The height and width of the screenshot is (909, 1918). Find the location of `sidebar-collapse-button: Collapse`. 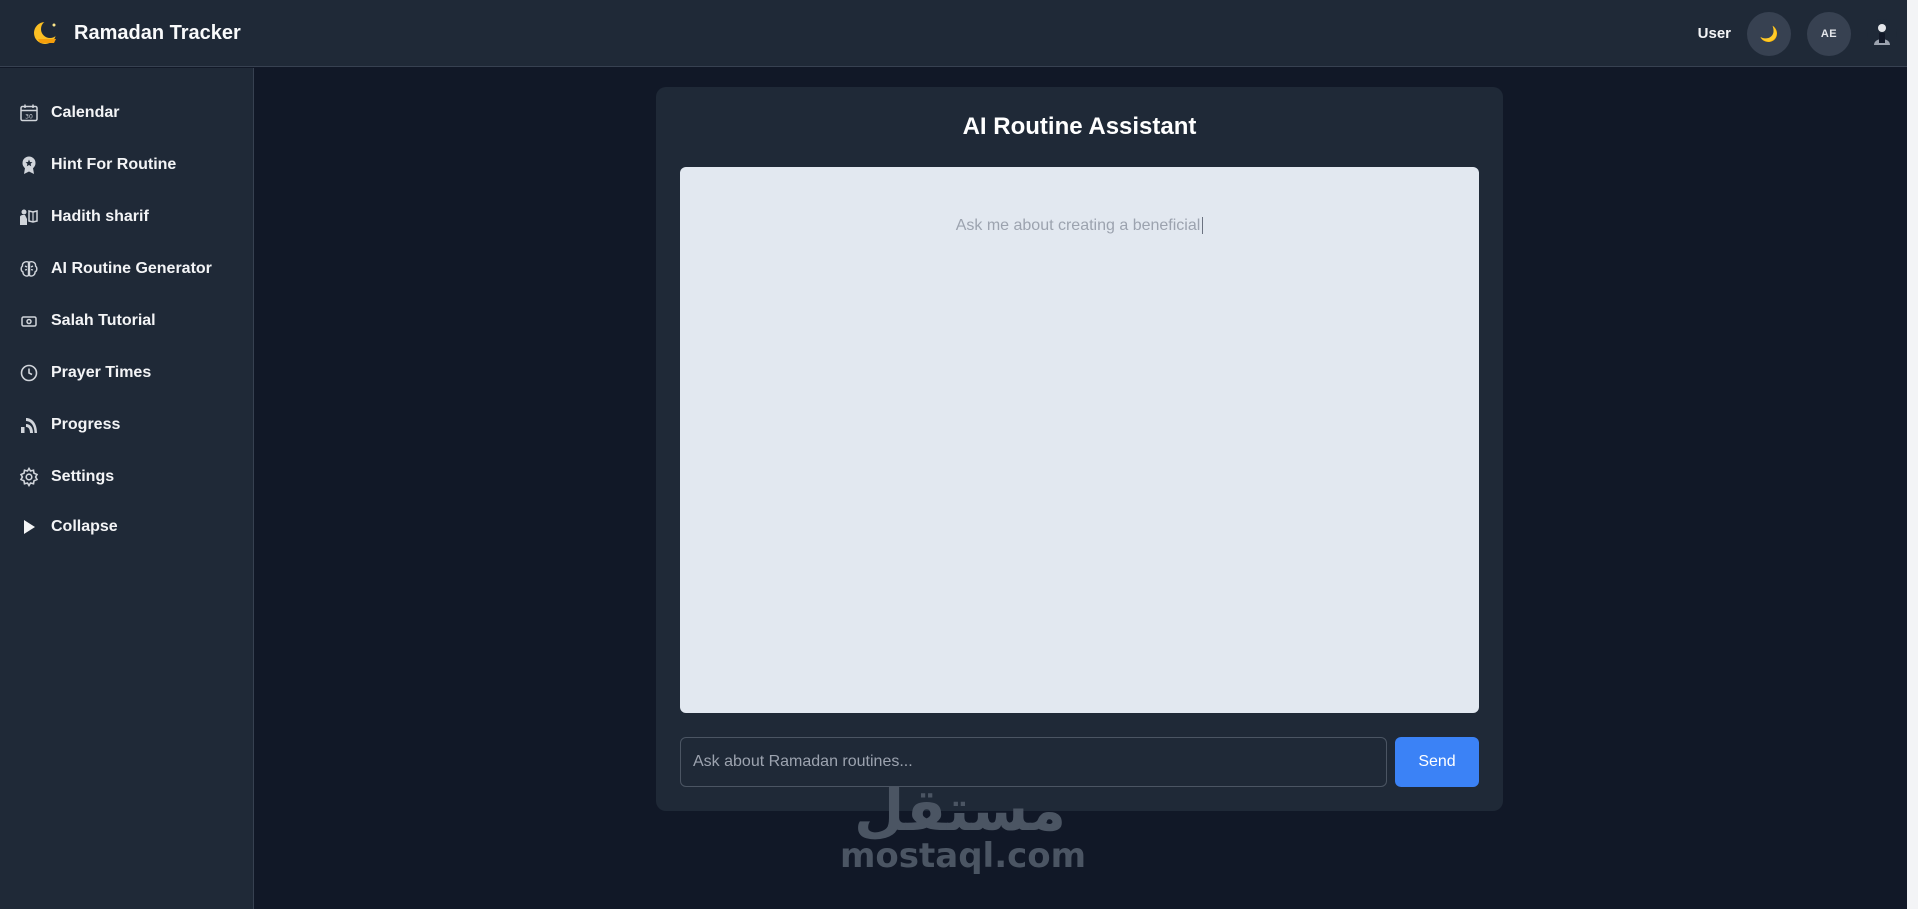

sidebar-collapse-button: Collapse is located at coordinates (126, 527).